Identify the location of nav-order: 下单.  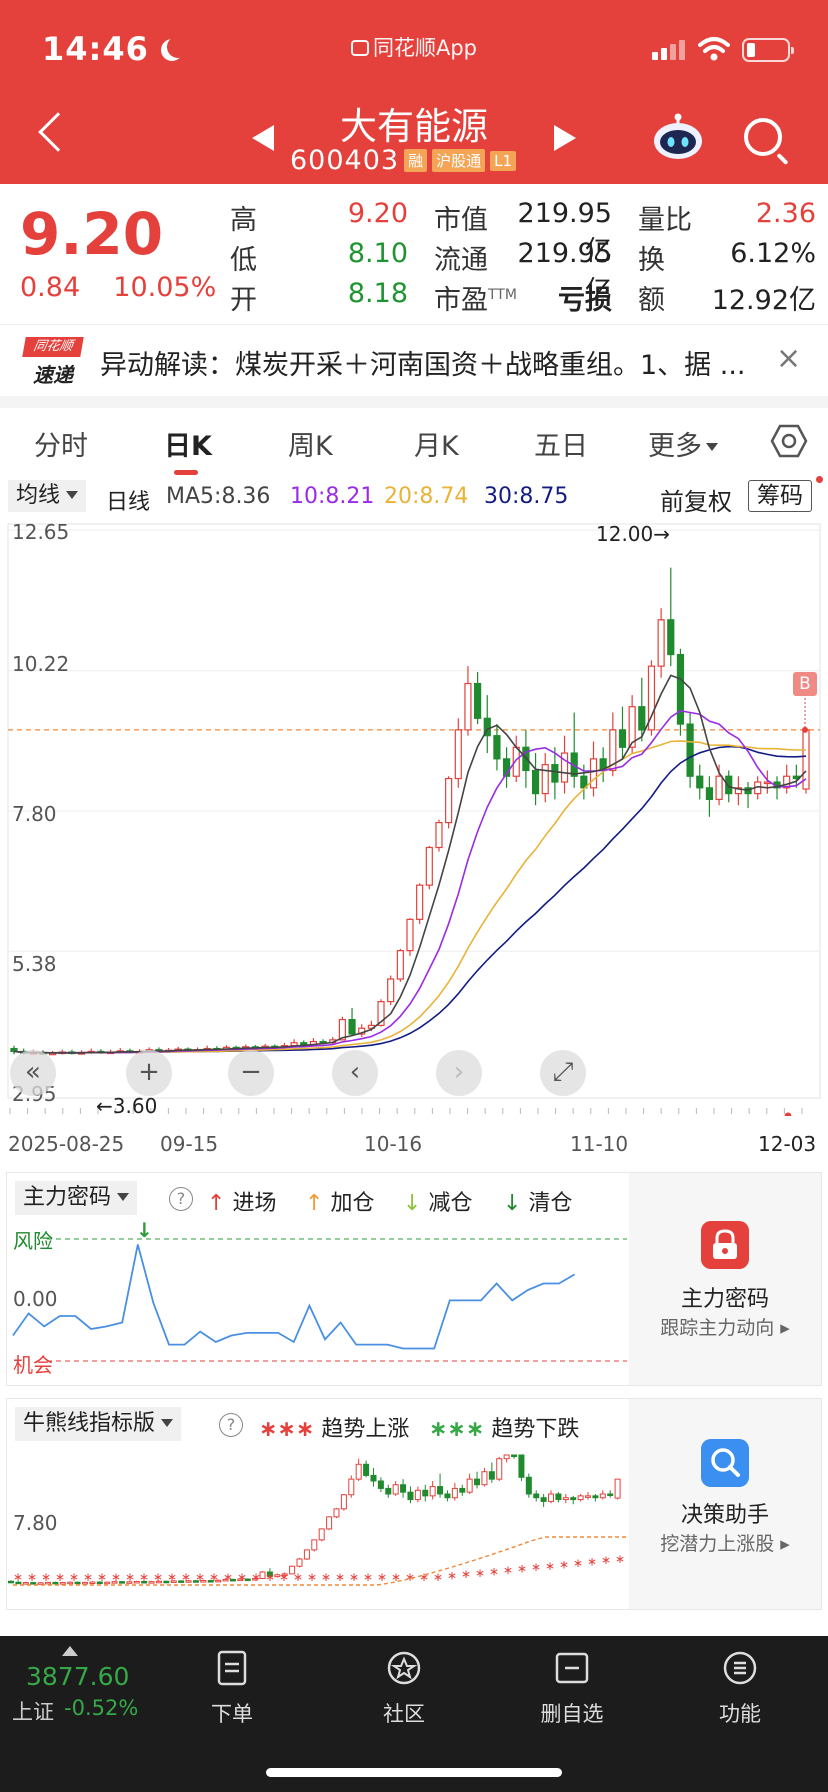
(232, 1689).